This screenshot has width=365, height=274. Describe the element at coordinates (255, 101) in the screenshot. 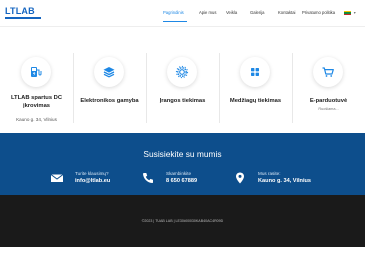

I see `service-title: Medžiagų tiekimas` at that location.